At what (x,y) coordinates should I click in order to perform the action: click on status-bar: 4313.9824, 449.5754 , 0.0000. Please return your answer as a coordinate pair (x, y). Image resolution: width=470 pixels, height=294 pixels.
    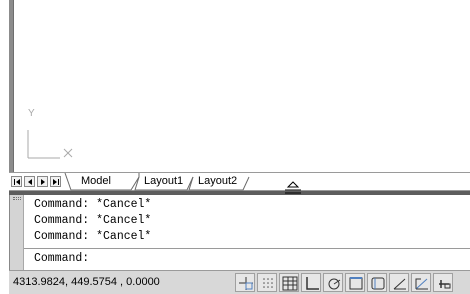
    Looking at the image, I should click on (239, 282).